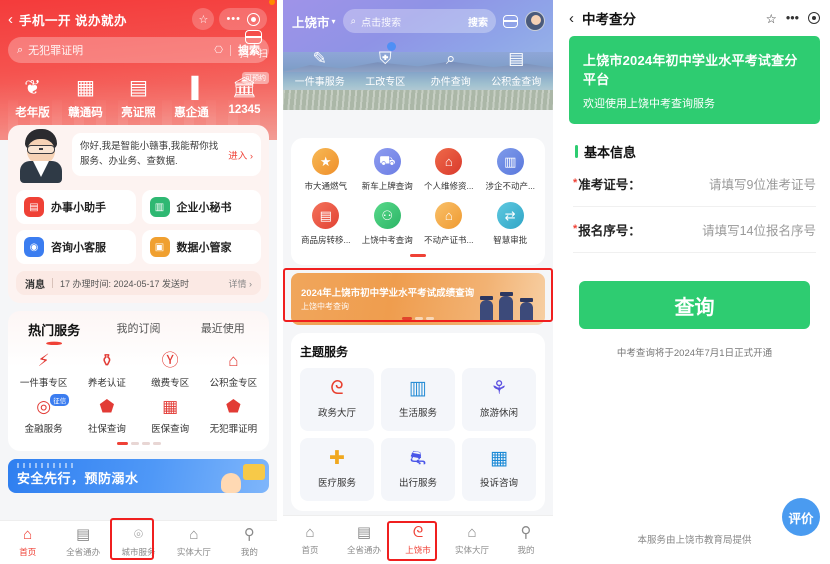 Image resolution: width=830 pixels, height=564 pixels. I want to click on query-button: 查询, so click(694, 305).